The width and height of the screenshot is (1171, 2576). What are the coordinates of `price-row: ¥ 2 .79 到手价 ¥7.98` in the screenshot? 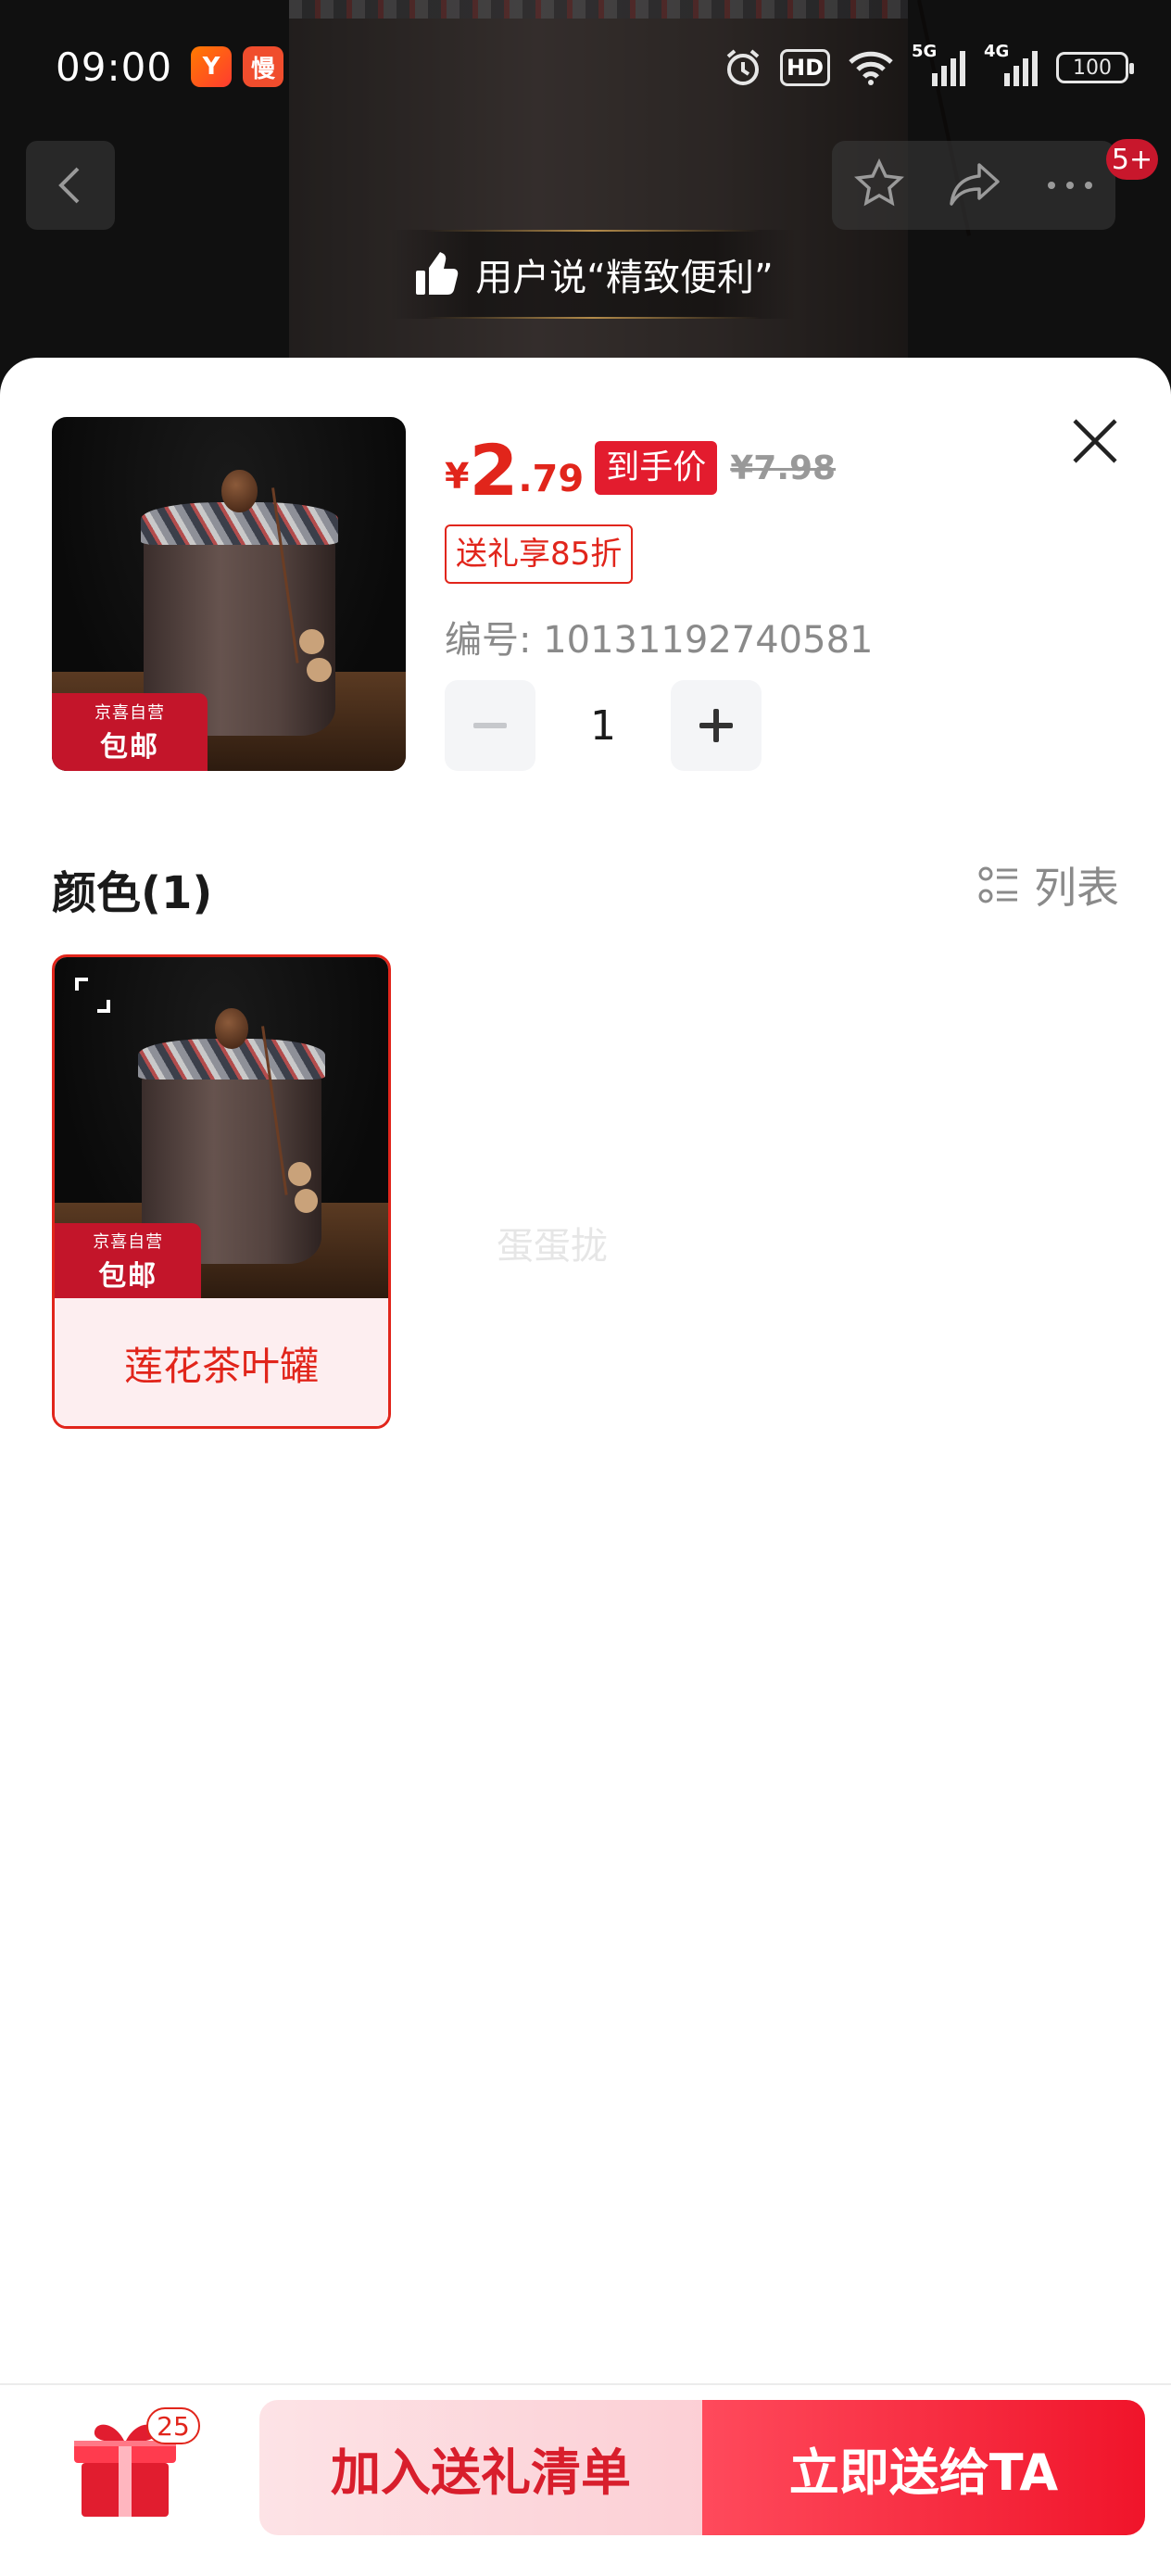 It's located at (640, 469).